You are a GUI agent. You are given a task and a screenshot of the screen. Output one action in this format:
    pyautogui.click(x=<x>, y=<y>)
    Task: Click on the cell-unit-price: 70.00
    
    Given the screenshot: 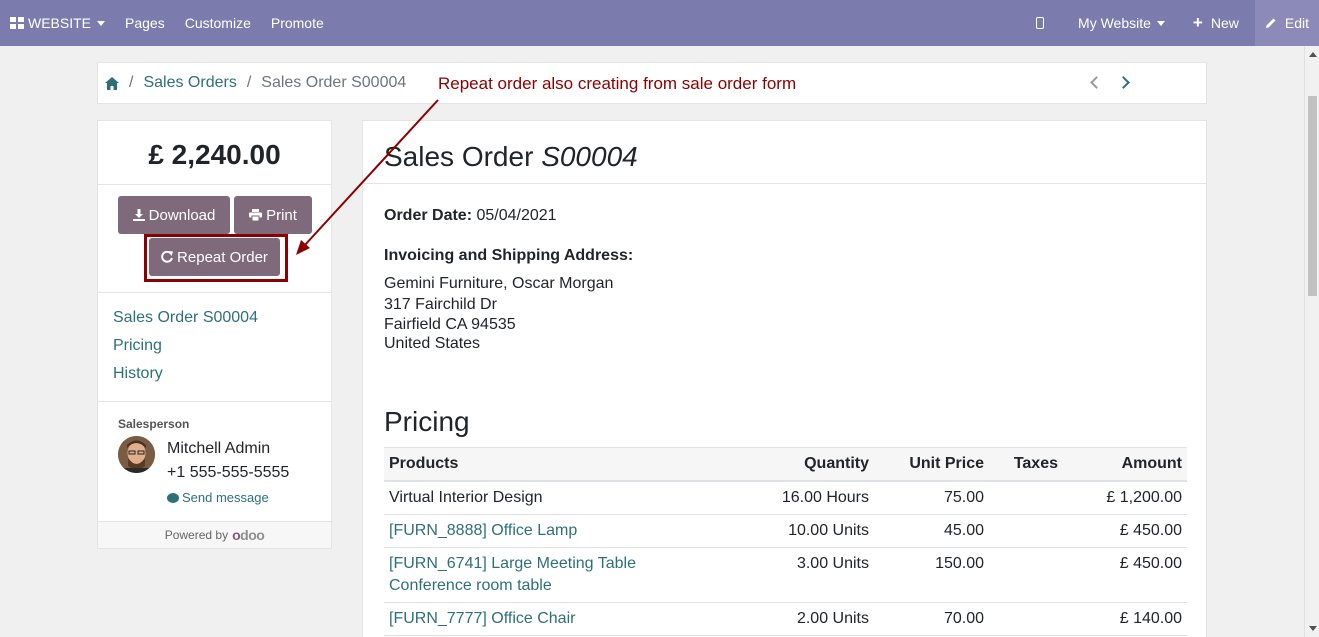 What is the action you would take?
    pyautogui.click(x=931, y=619)
    